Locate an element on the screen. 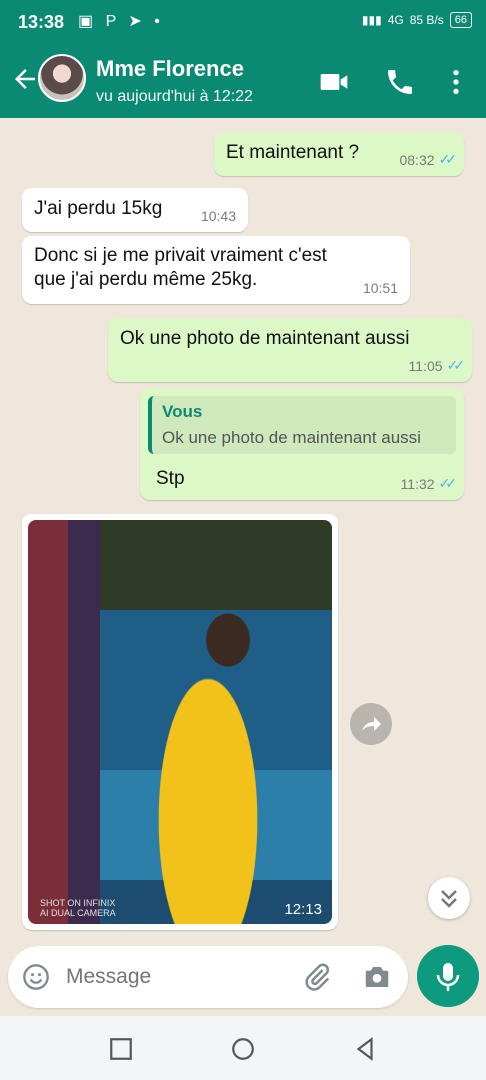 The width and height of the screenshot is (486, 1080). status-right: ▮▮▮ 4G 85 B/s 66 is located at coordinates (417, 20).